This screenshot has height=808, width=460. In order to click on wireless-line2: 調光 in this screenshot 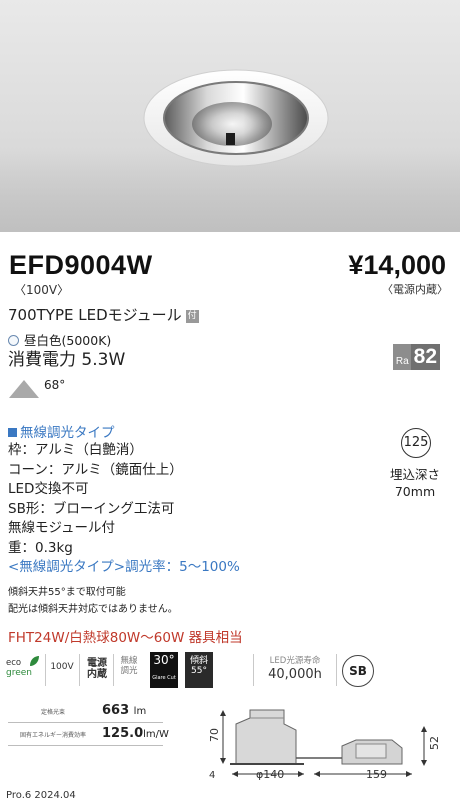, I will do `click(129, 671)`.